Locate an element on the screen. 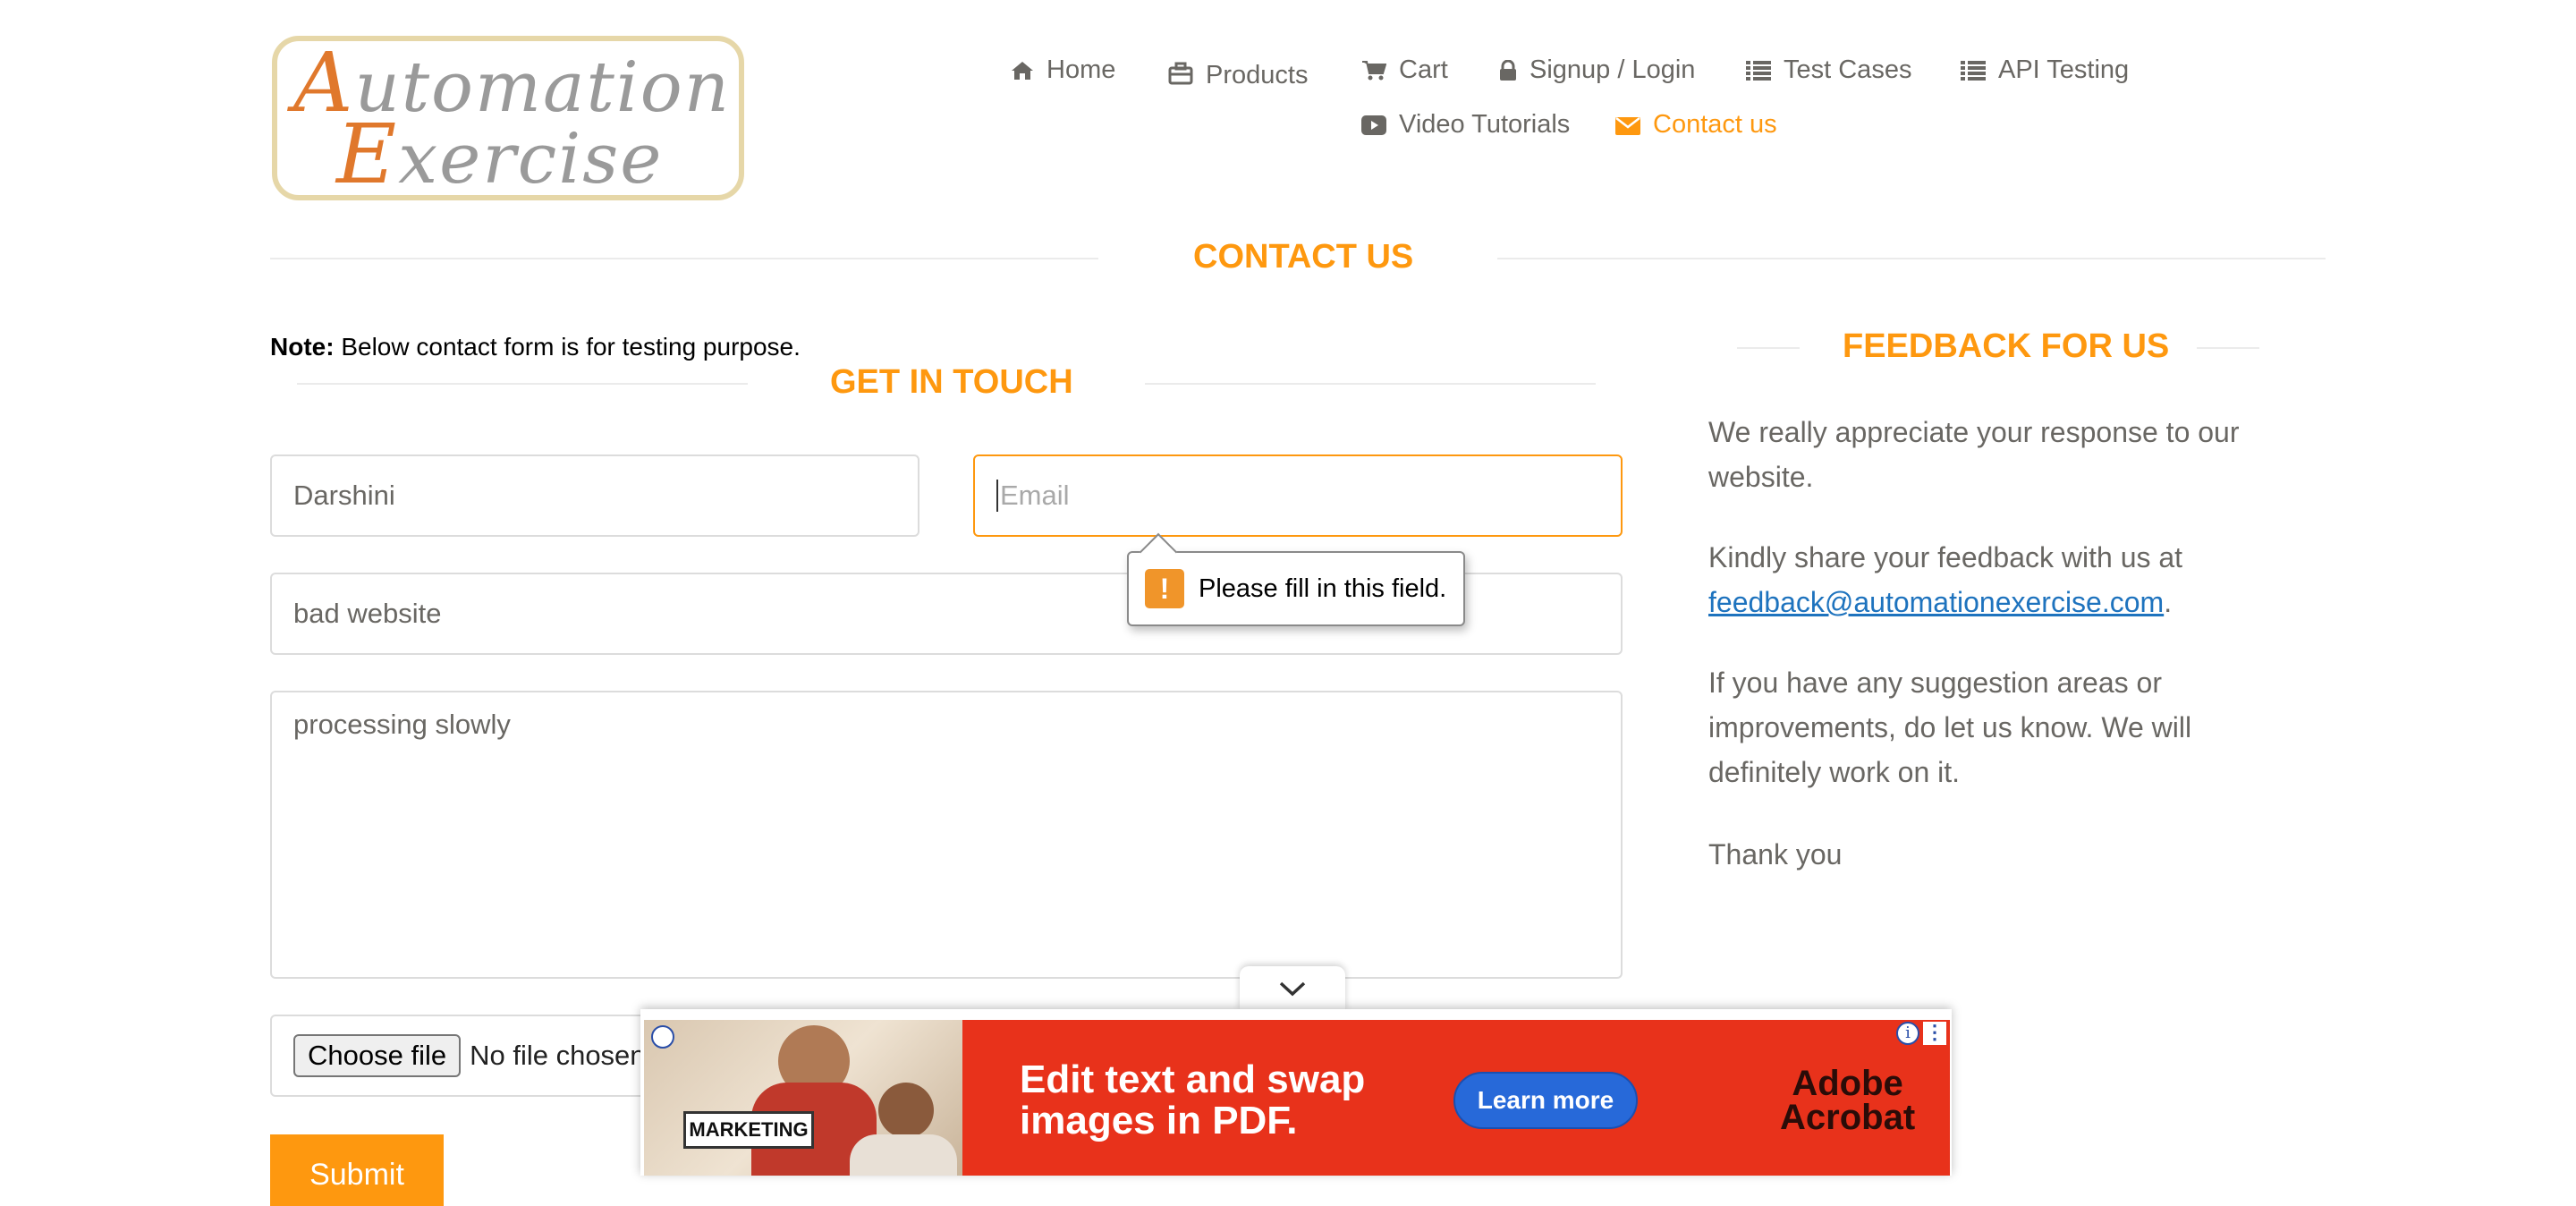 The width and height of the screenshot is (2576, 1206). message-value: processing slowly is located at coordinates (402, 724).